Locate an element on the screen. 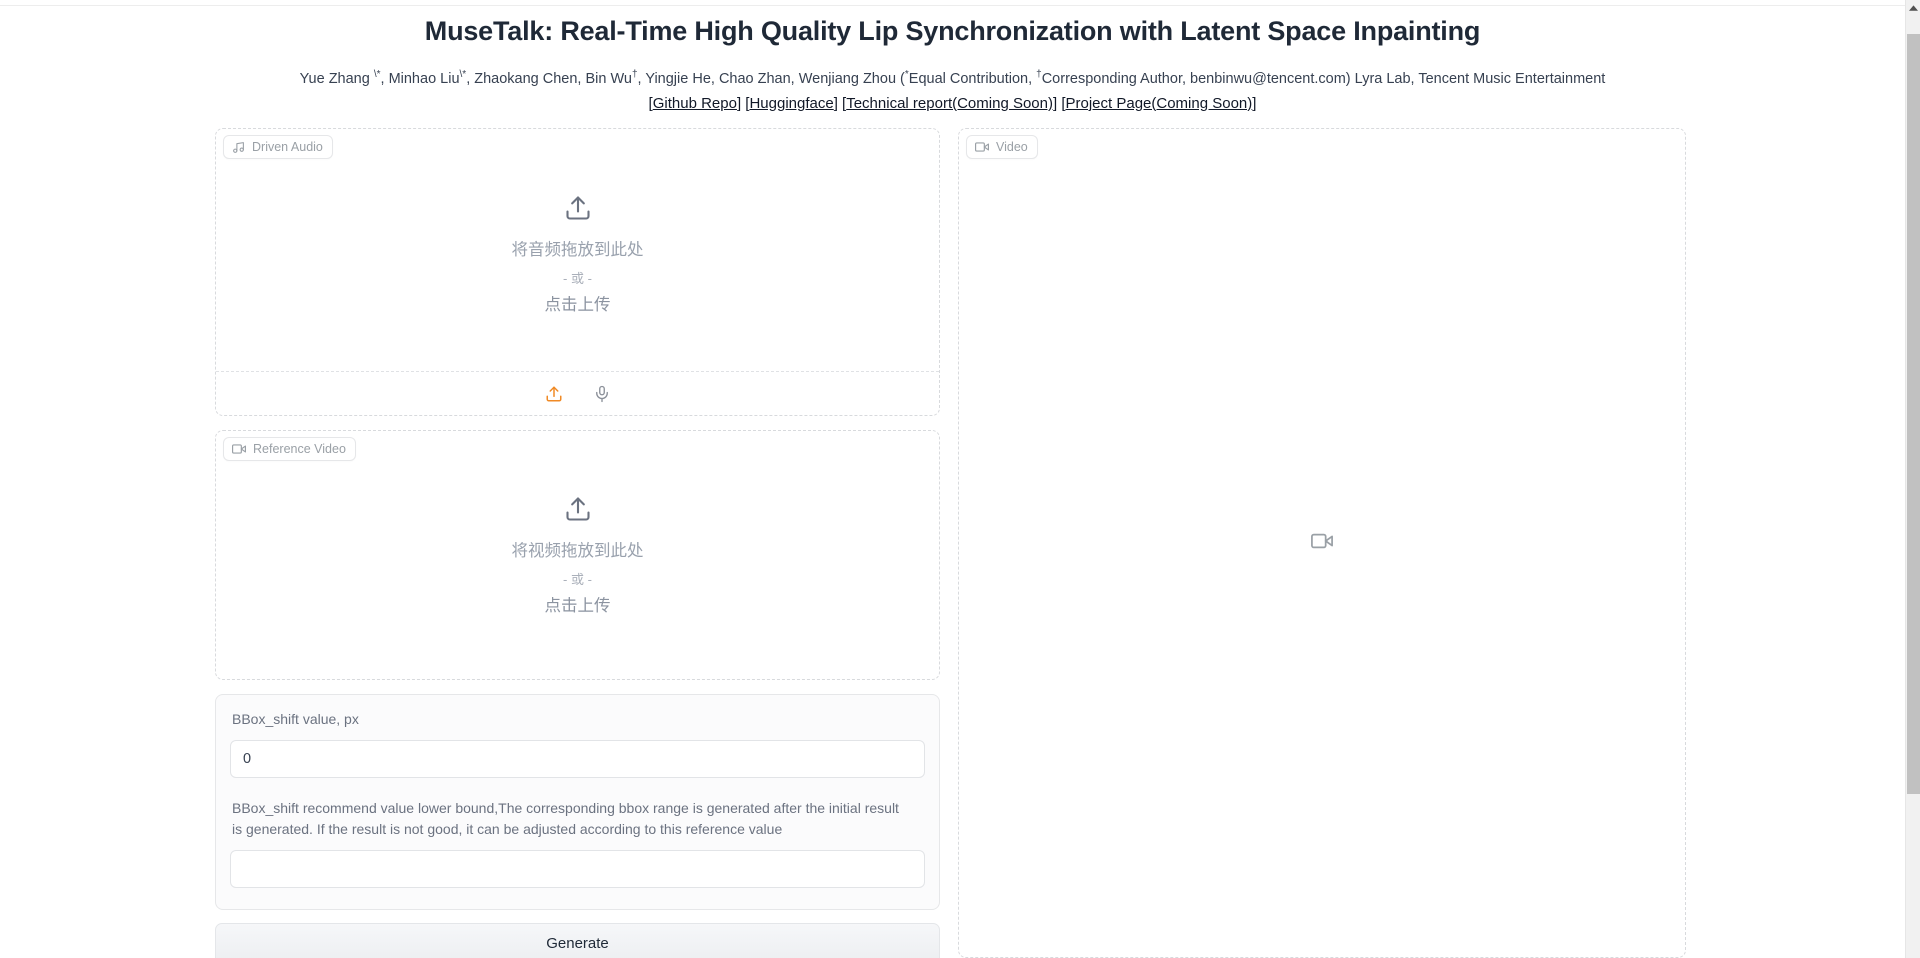 Image resolution: width=1920 pixels, height=958 pixels. reference-video-dropzone: 将视频拖放到此处 - 或 - 点击上传 is located at coordinates (577, 555).